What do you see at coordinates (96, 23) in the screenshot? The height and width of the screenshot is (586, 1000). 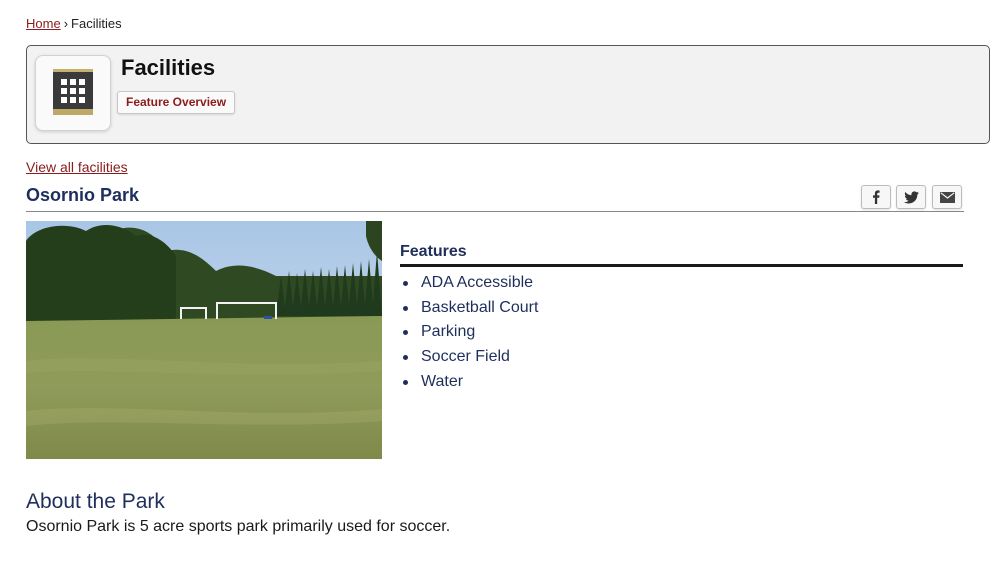 I see `breadcrumb-current: Facilities` at bounding box center [96, 23].